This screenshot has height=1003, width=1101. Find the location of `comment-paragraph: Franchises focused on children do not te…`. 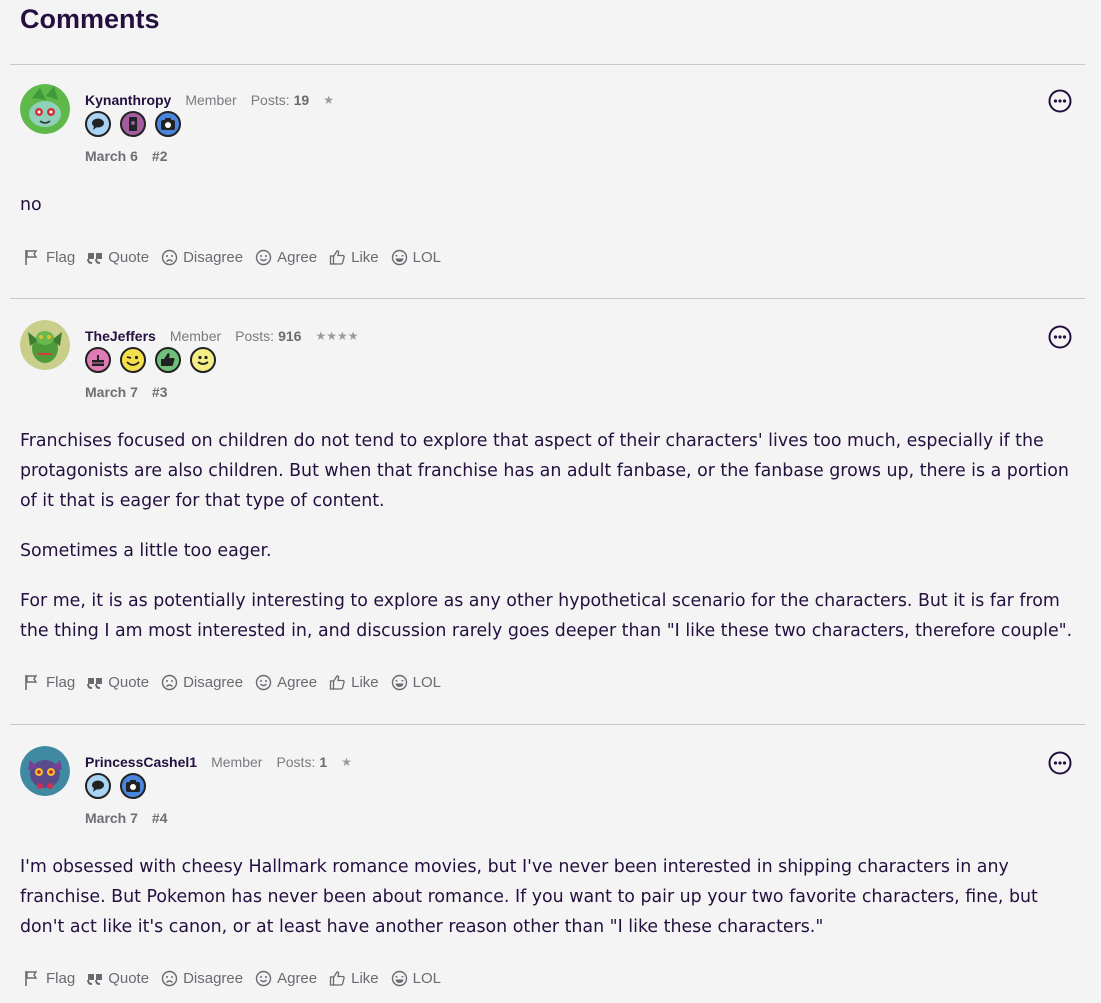

comment-paragraph: Franchises focused on children do not te… is located at coordinates (544, 471).